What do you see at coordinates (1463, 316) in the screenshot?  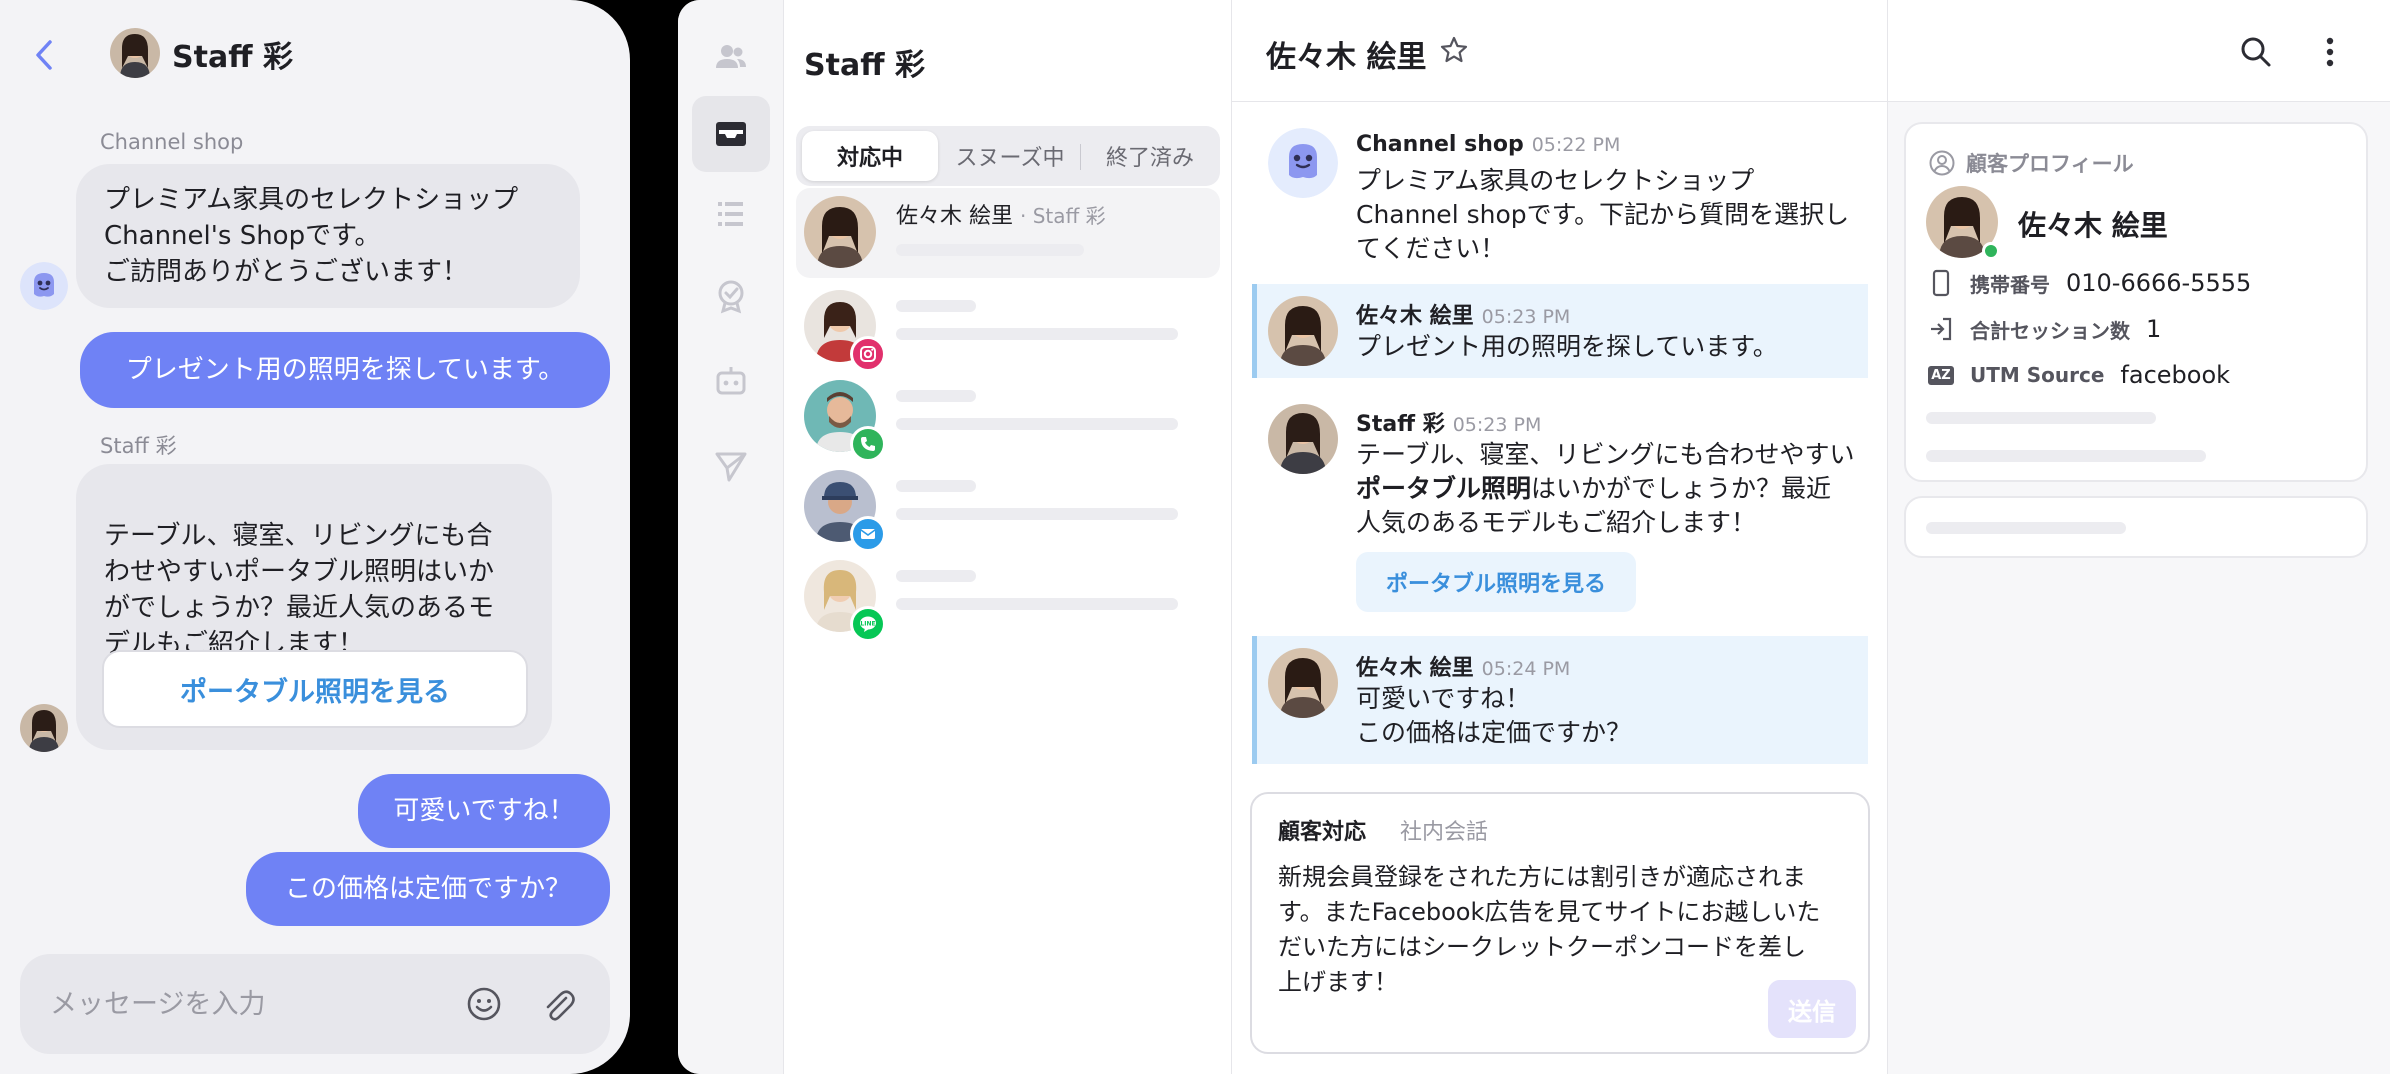 I see `message-sender: 佐々木 絵里 05:23 PM` at bounding box center [1463, 316].